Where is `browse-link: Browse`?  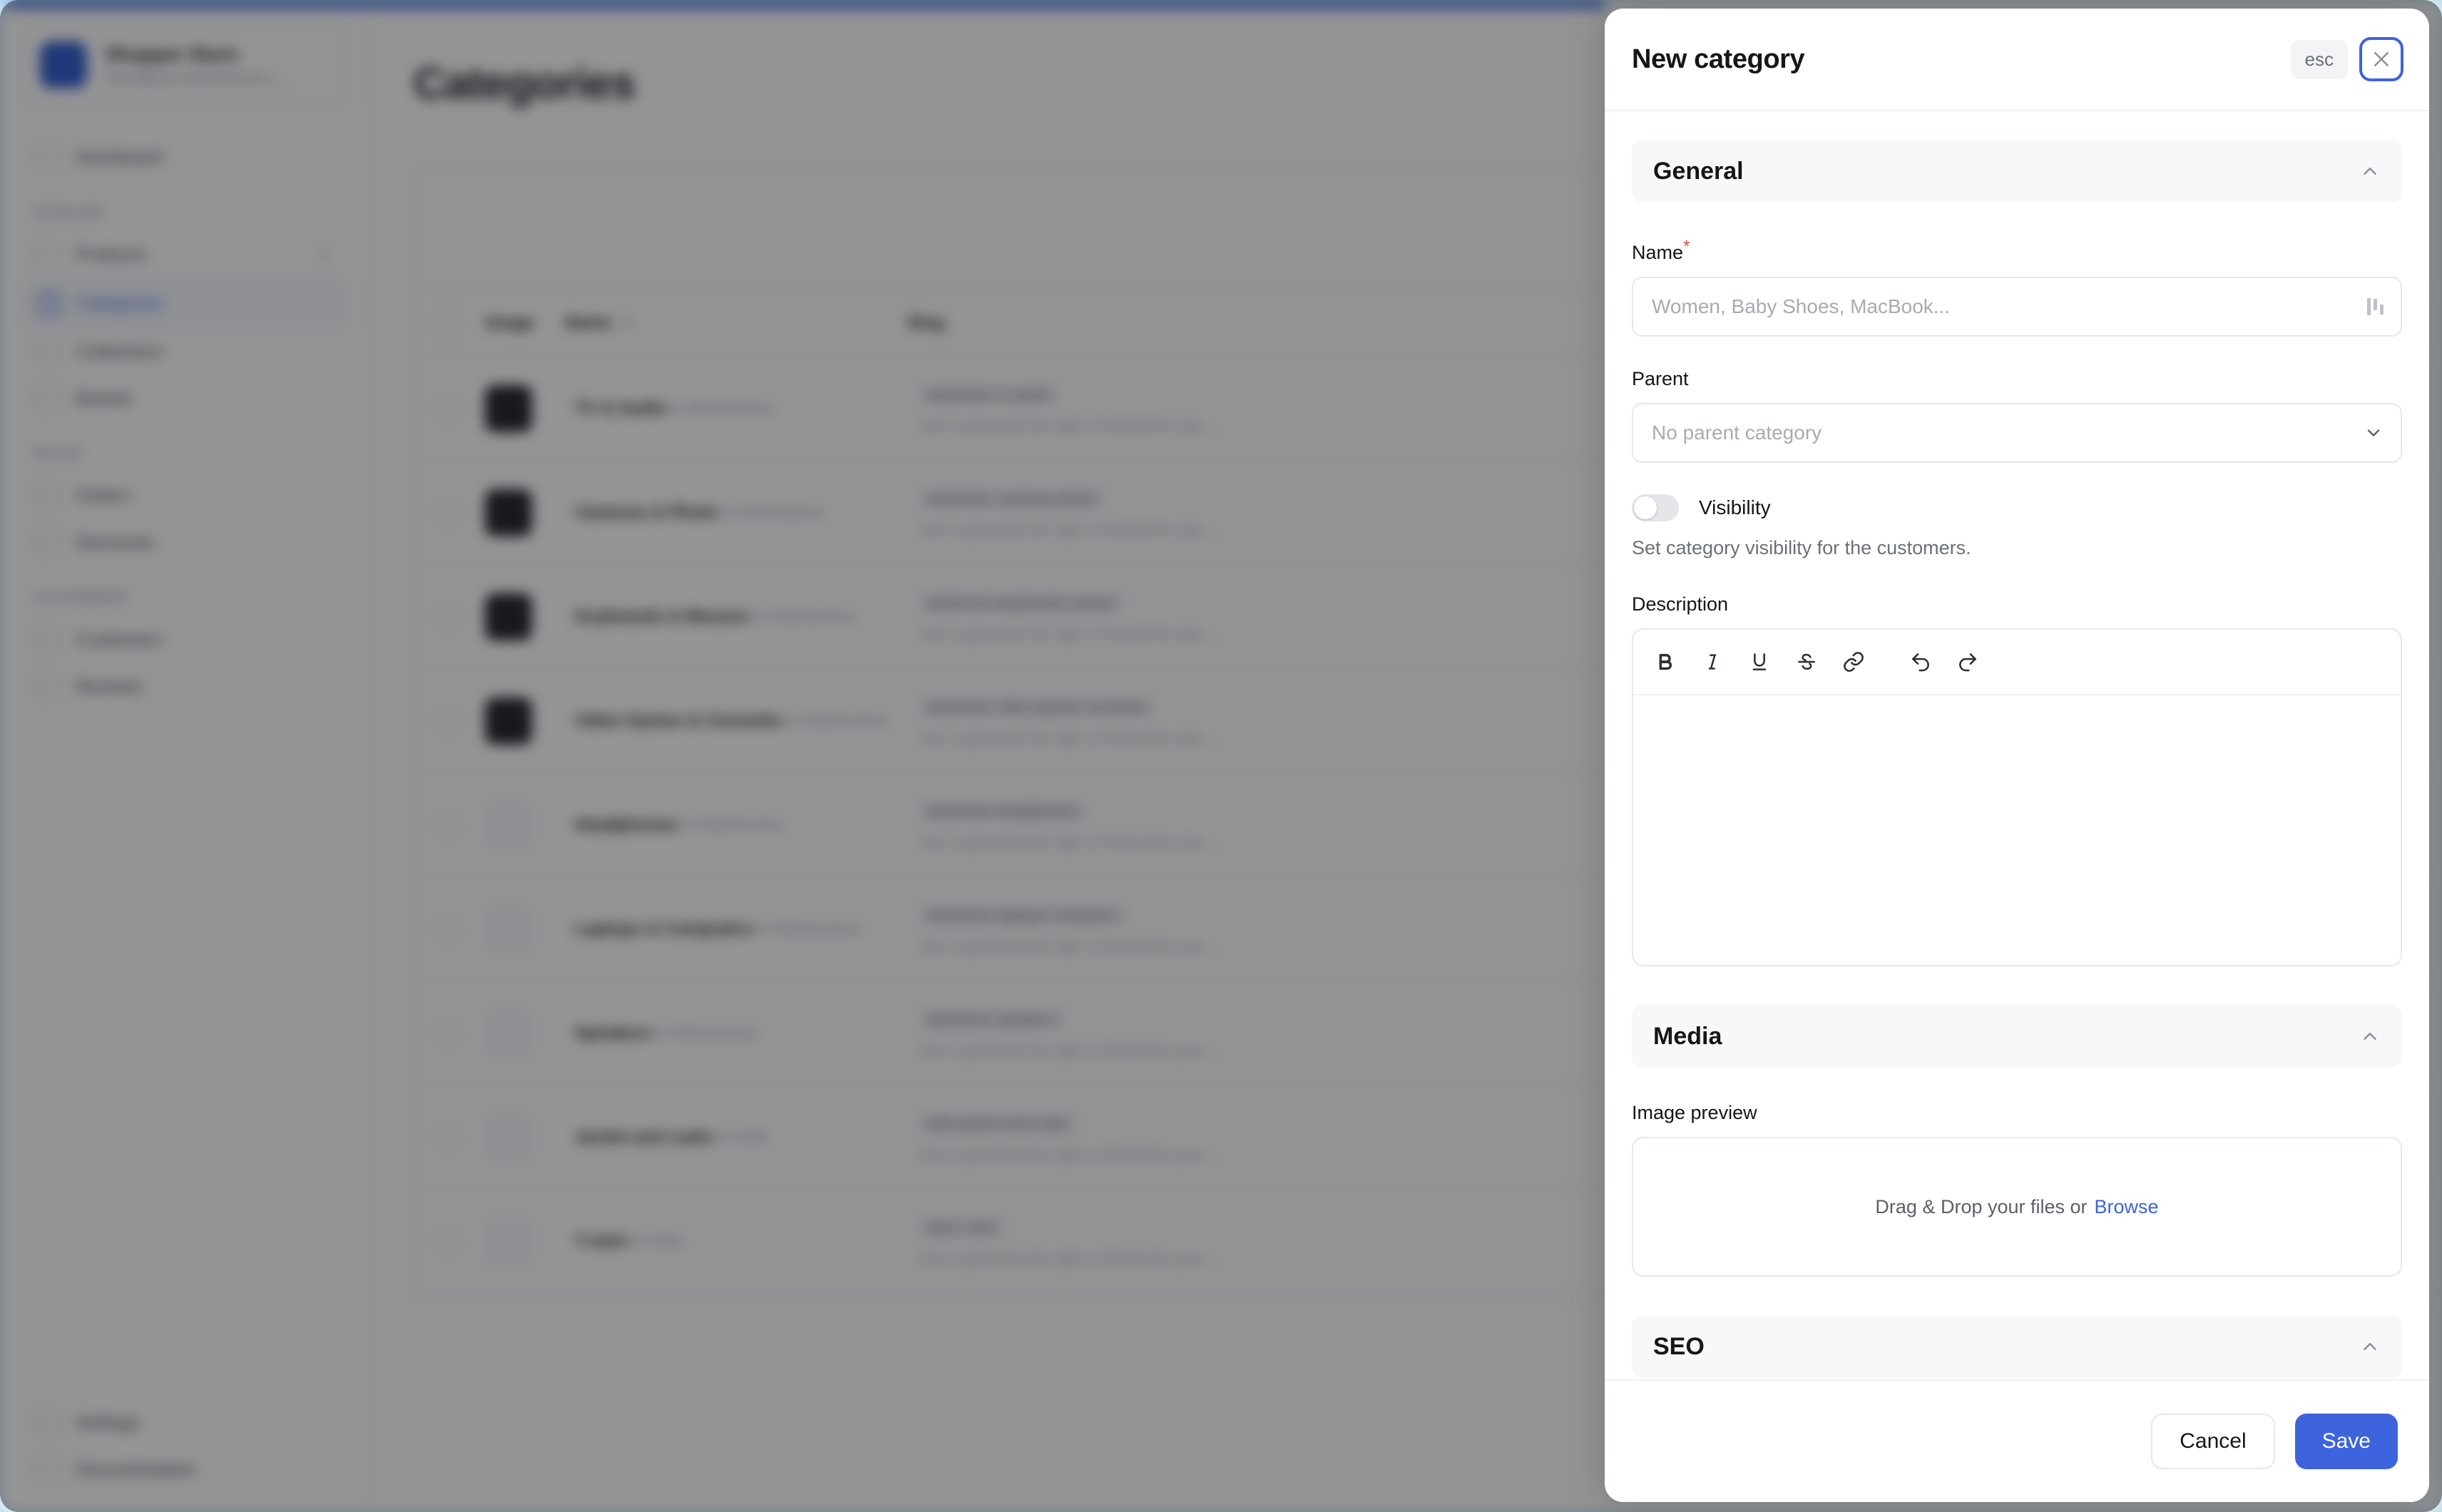
browse-link: Browse is located at coordinates (2127, 1207).